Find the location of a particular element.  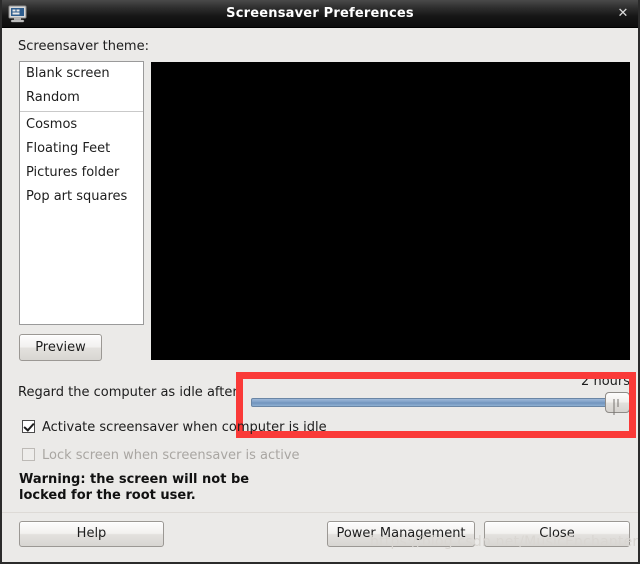

lock-screen-checkbox: Lock screen when screensaver is active is located at coordinates (161, 455).